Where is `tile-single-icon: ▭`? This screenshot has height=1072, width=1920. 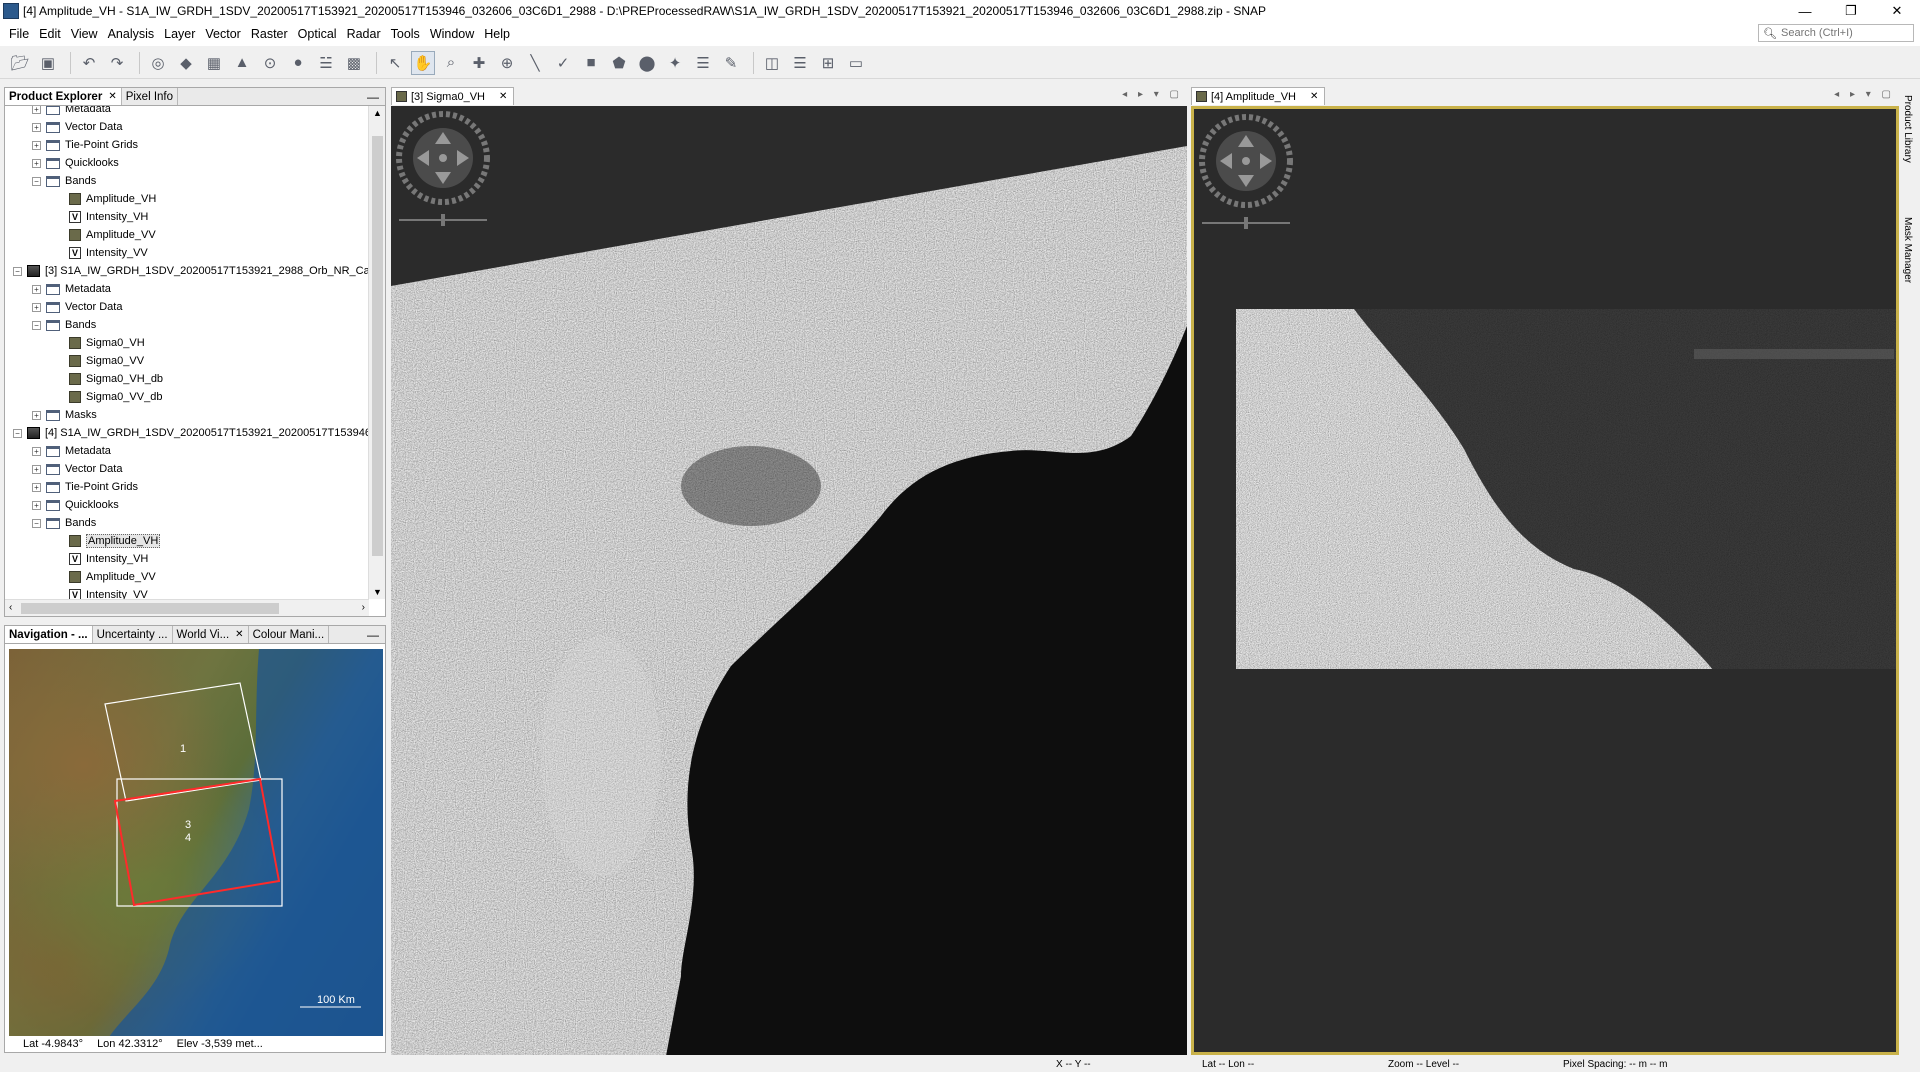 tile-single-icon: ▭ is located at coordinates (856, 63).